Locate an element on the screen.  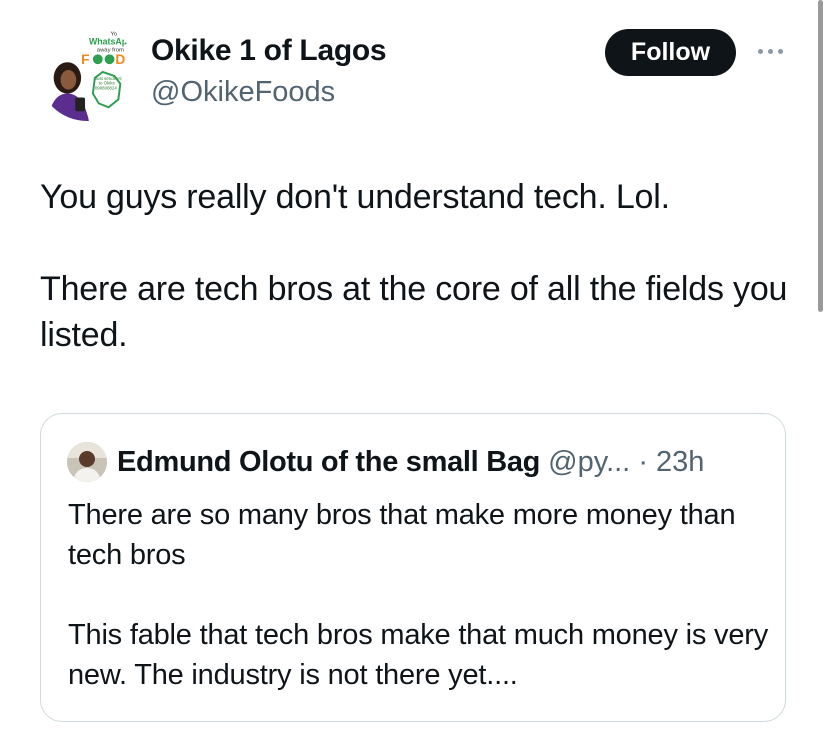
svg-text: D is located at coordinates (120, 59).